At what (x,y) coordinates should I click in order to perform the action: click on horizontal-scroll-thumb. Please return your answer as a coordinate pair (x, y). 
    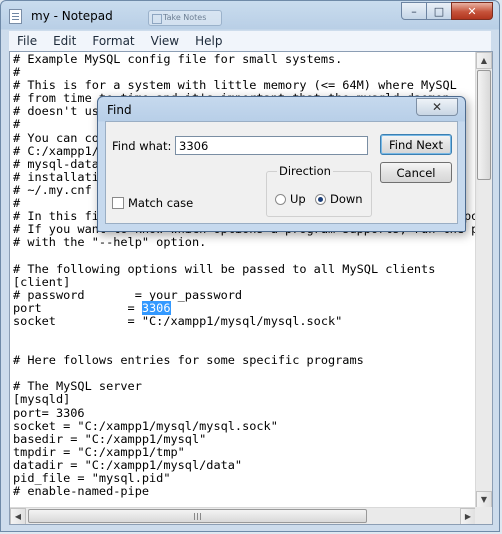
    Looking at the image, I should click on (197, 516).